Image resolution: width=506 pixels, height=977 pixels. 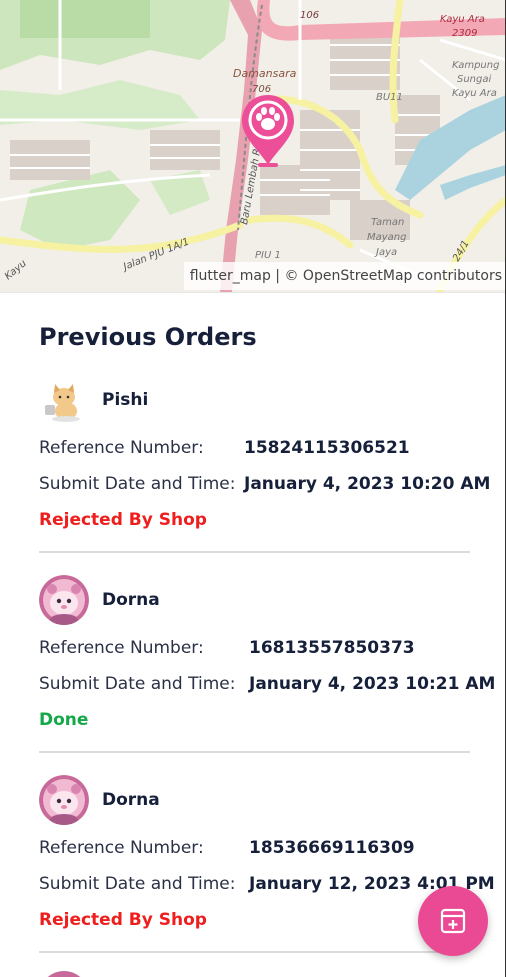 What do you see at coordinates (462, 19) in the screenshot?
I see `map-label-kayu-ara: Kayu Ara` at bounding box center [462, 19].